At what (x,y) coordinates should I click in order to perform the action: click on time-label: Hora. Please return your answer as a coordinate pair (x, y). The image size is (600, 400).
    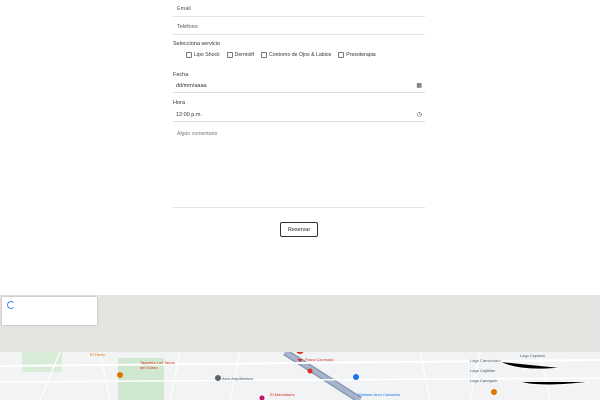
    Looking at the image, I should click on (179, 103).